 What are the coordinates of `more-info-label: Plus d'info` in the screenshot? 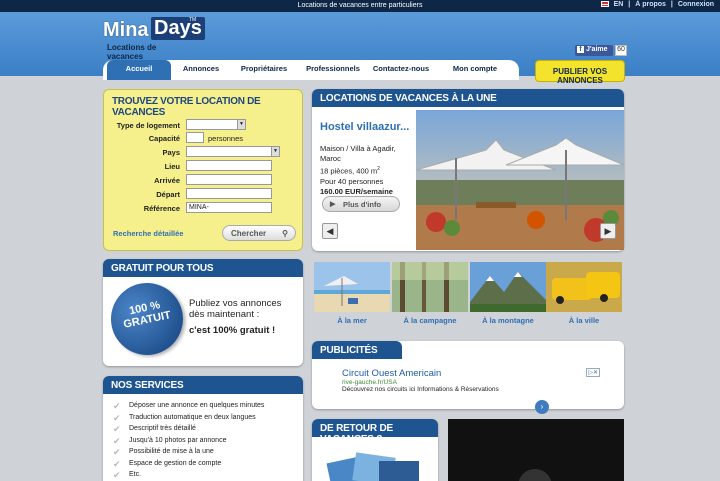 It's located at (362, 204).